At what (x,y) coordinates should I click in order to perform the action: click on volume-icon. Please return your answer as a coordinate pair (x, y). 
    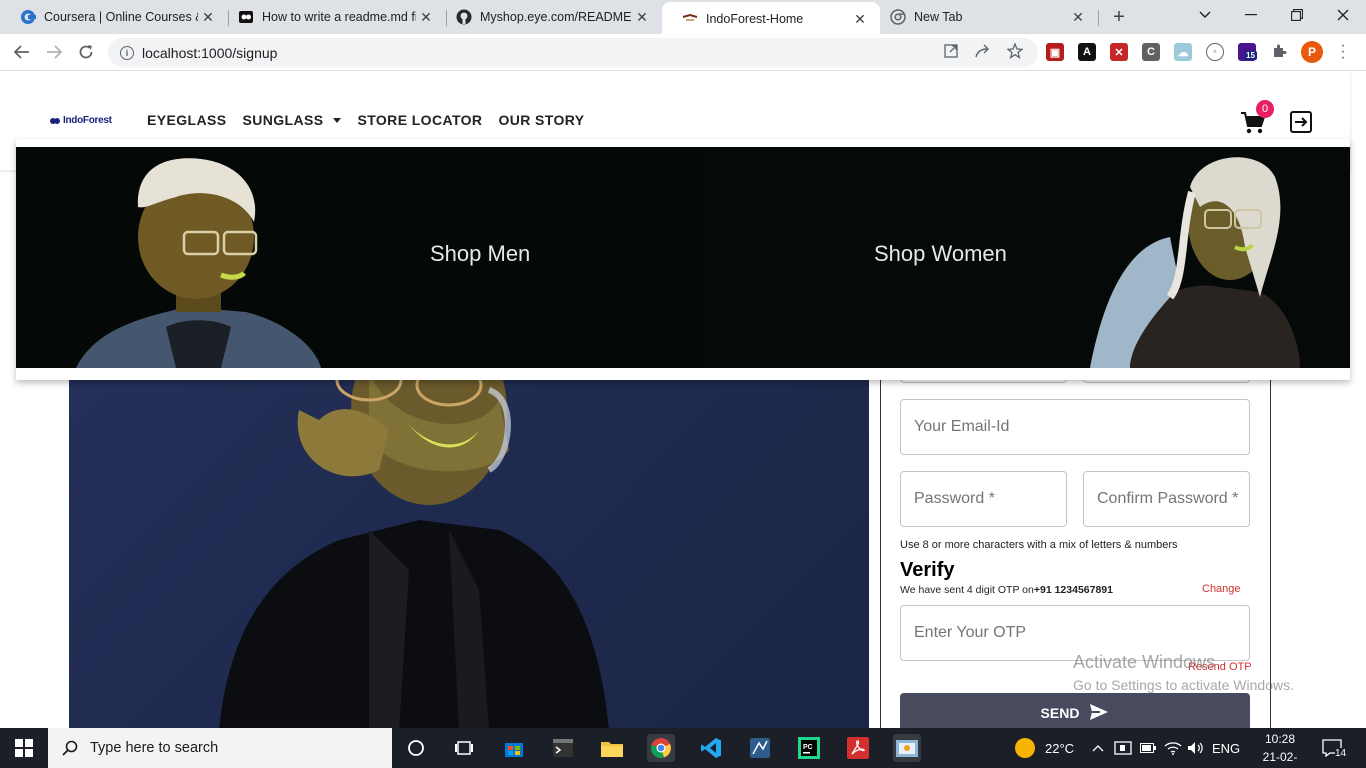
    Looking at the image, I should click on (1196, 748).